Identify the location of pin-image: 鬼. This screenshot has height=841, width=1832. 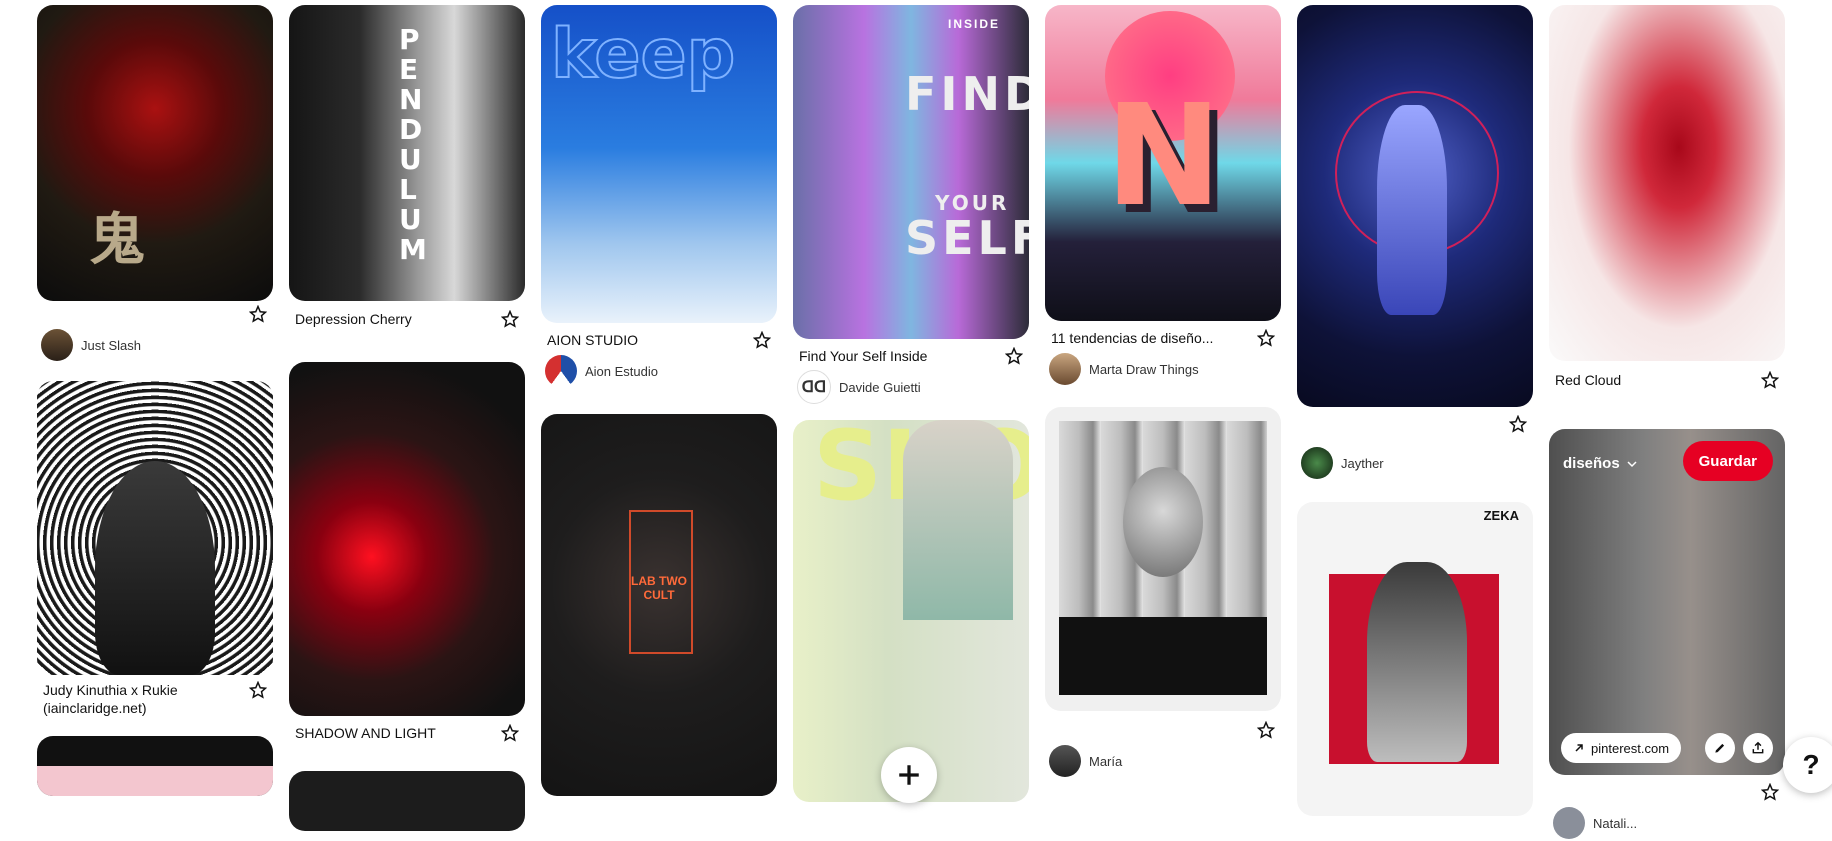
(155, 153).